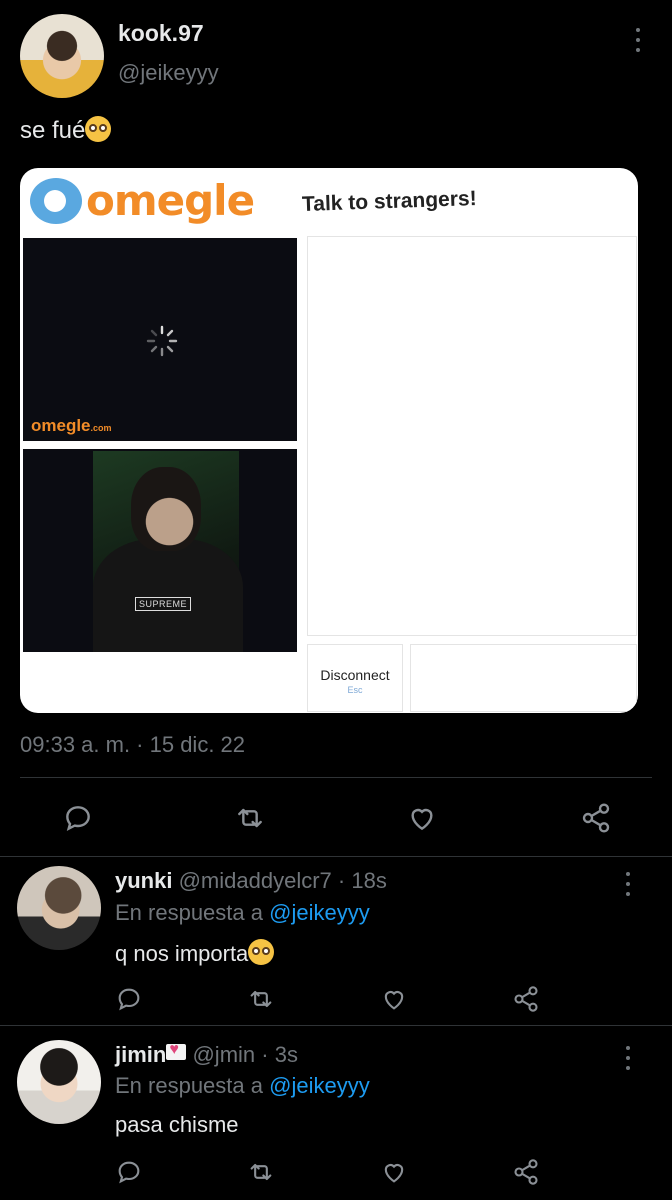  What do you see at coordinates (195, 953) in the screenshot?
I see `reply-text: q nos importa` at bounding box center [195, 953].